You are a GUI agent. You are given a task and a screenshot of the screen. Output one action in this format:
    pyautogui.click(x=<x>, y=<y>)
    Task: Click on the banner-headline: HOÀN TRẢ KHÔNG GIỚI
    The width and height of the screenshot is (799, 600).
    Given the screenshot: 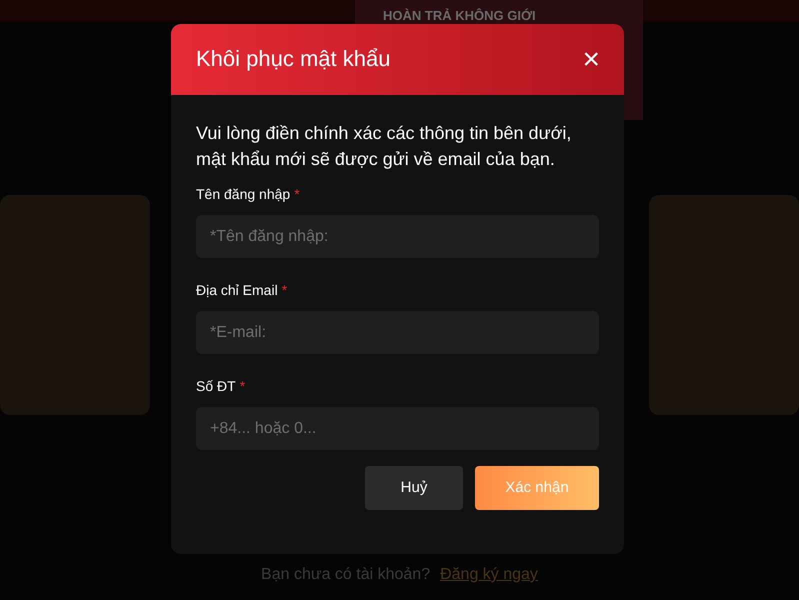 What is the action you would take?
    pyautogui.click(x=459, y=16)
    